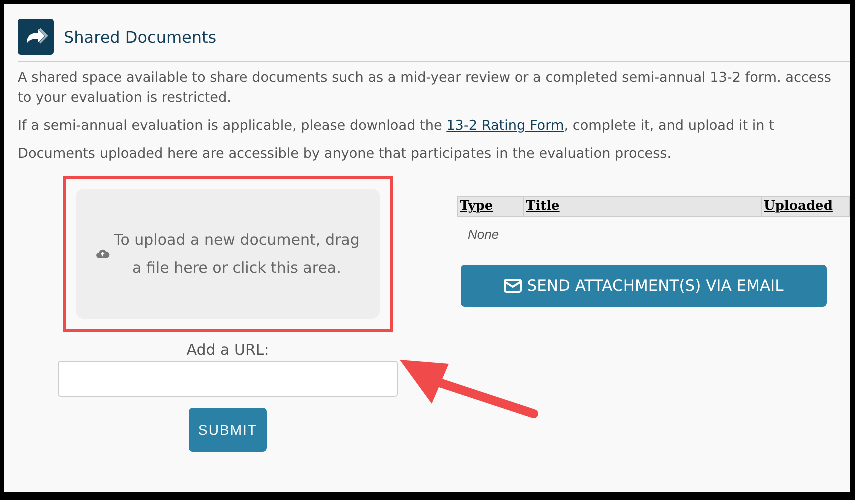 This screenshot has width=855, height=500. What do you see at coordinates (644, 286) in the screenshot?
I see `send-email-button: SEND ATTACHMENT(S) VIA EMAIL` at bounding box center [644, 286].